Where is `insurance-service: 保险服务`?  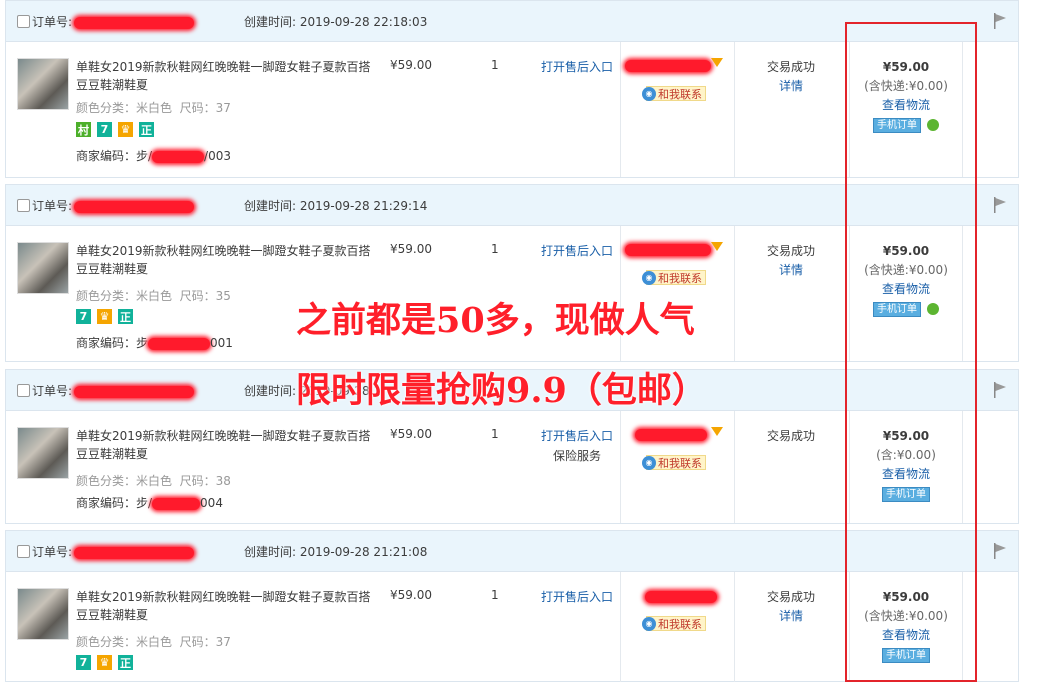
insurance-service: 保险服务 is located at coordinates (577, 455).